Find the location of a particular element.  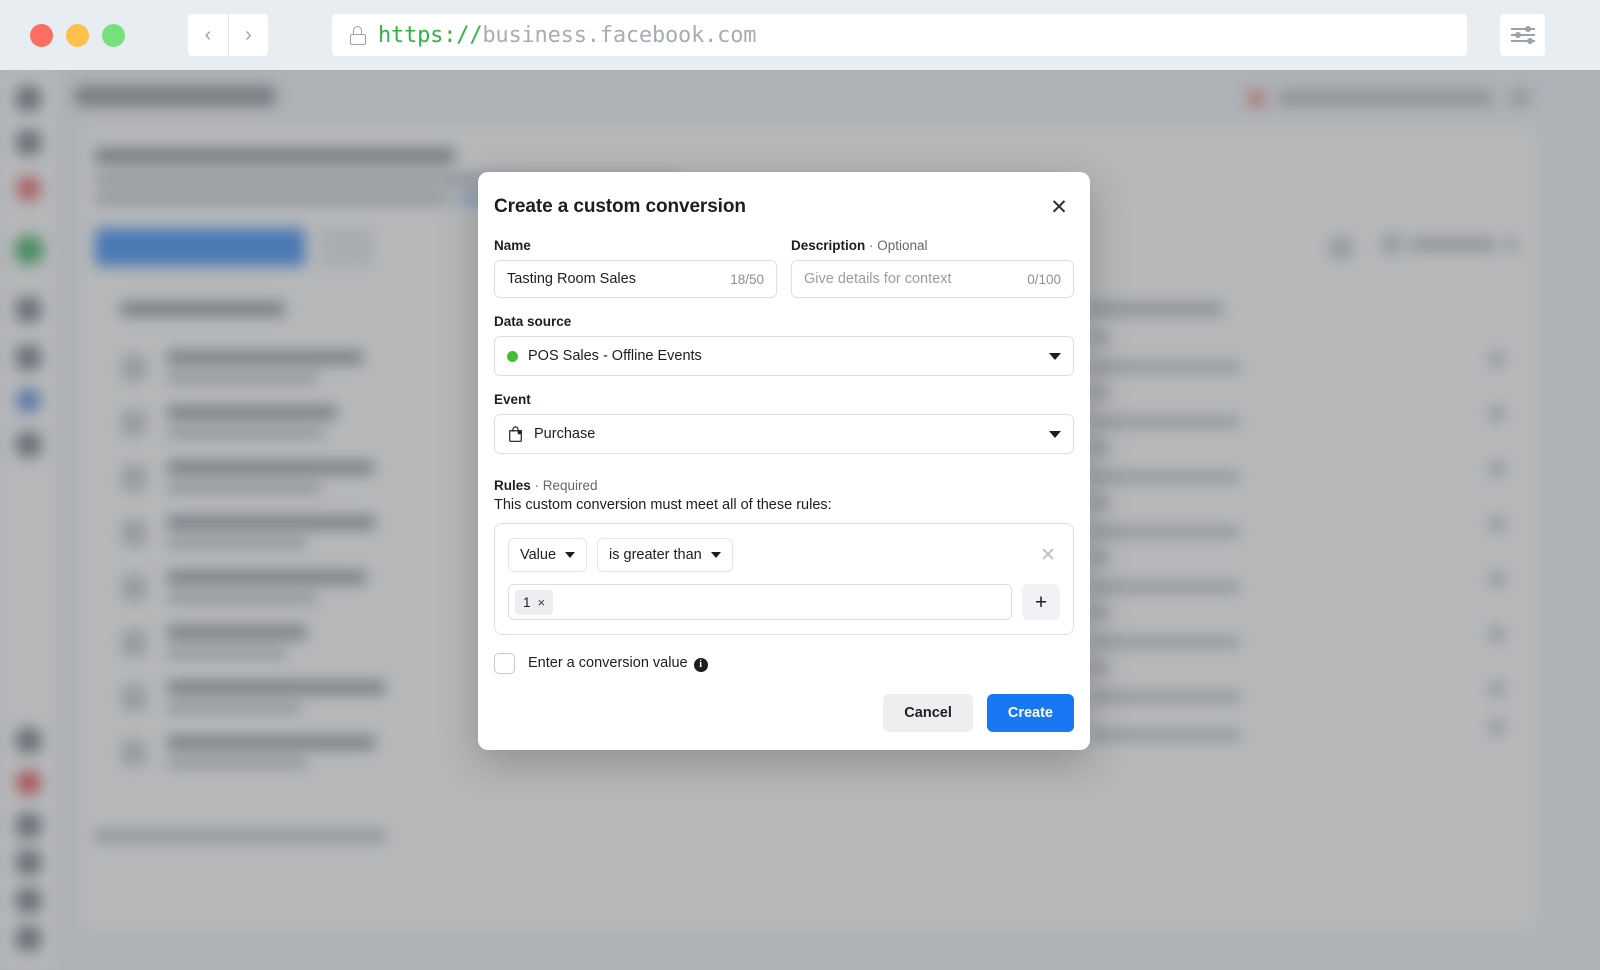

dialog-header: Create a custom conversion ✕ is located at coordinates (784, 207).